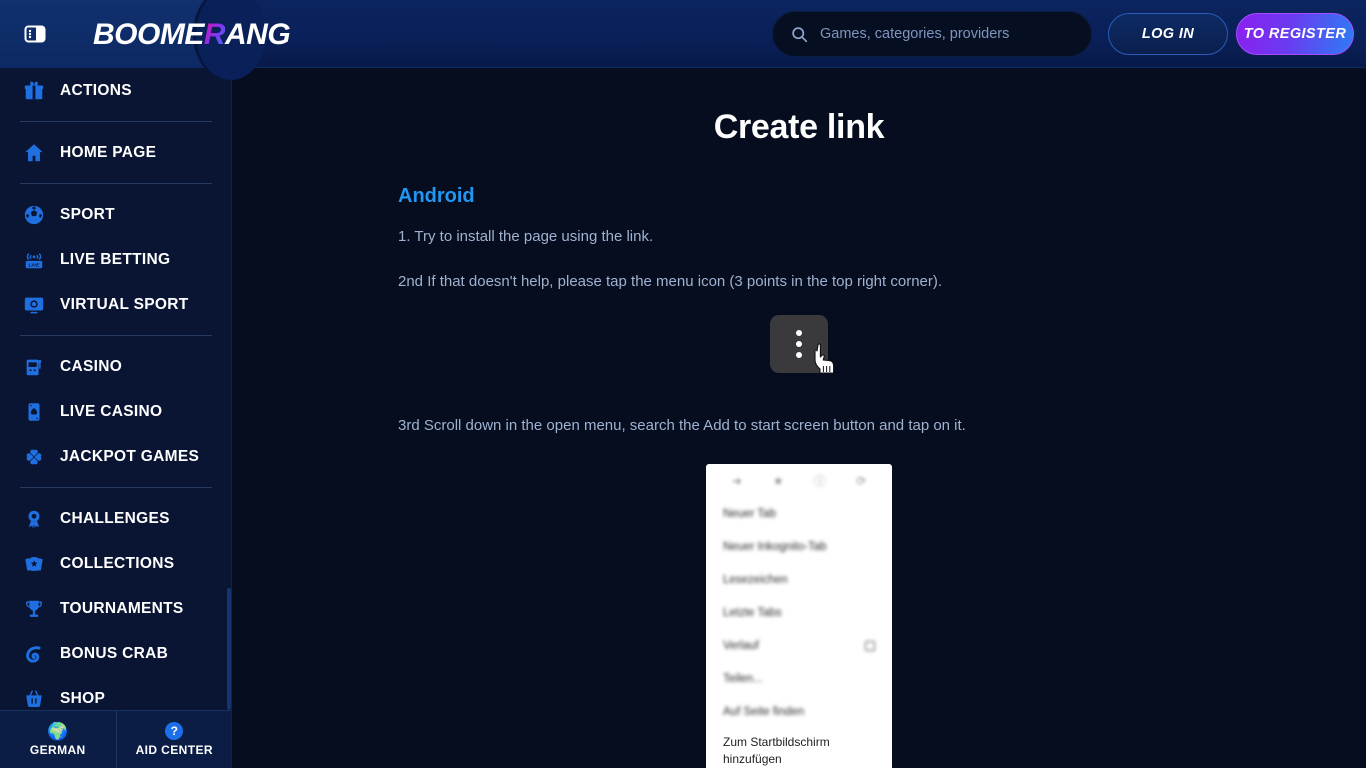 Image resolution: width=1366 pixels, height=768 pixels. I want to click on browser-menu-item: Zum Startbildschirm hinzufügen, so click(799, 748).